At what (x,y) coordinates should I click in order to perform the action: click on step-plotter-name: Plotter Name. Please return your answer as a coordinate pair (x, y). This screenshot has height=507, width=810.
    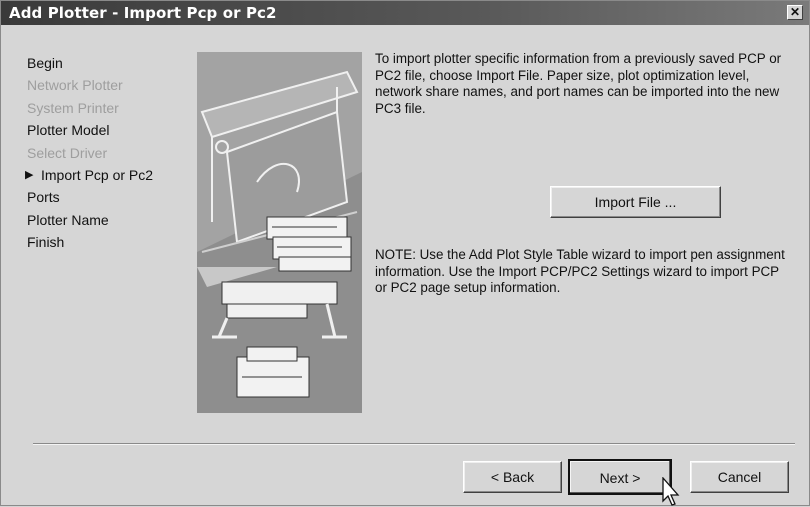
    Looking at the image, I should click on (68, 219).